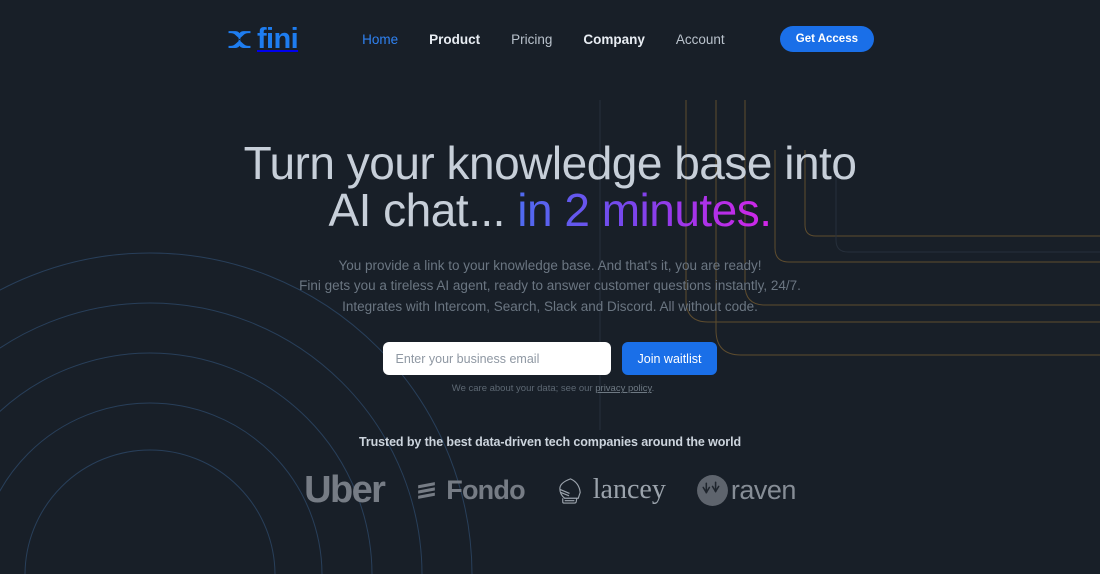 This screenshot has height=574, width=1100. Describe the element at coordinates (644, 210) in the screenshot. I see `headline-gradient-text: in 2 minutes.` at that location.